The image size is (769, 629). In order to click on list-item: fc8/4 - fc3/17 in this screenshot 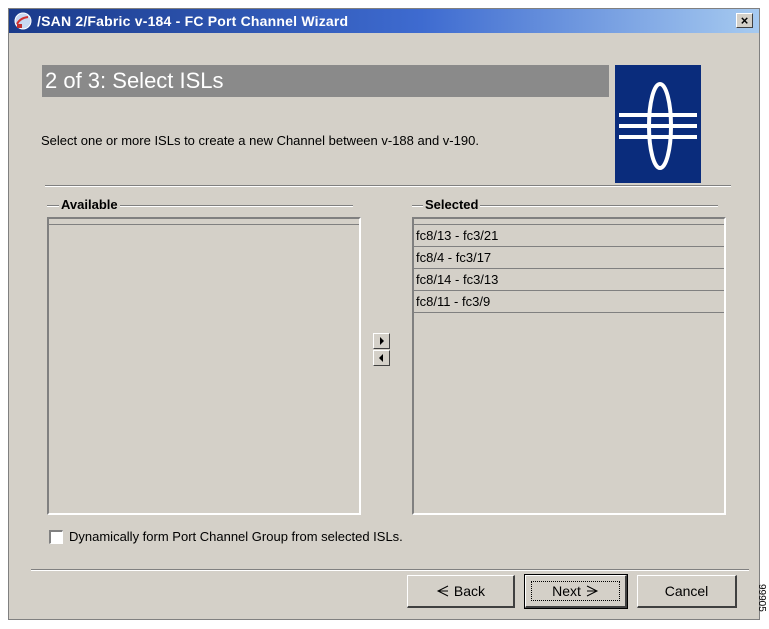, I will do `click(569, 258)`.